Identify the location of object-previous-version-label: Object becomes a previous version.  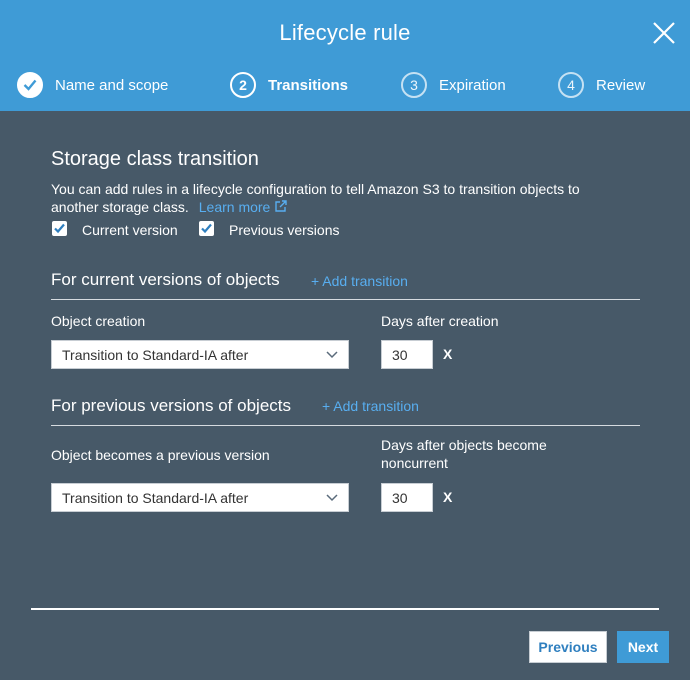
(160, 455).